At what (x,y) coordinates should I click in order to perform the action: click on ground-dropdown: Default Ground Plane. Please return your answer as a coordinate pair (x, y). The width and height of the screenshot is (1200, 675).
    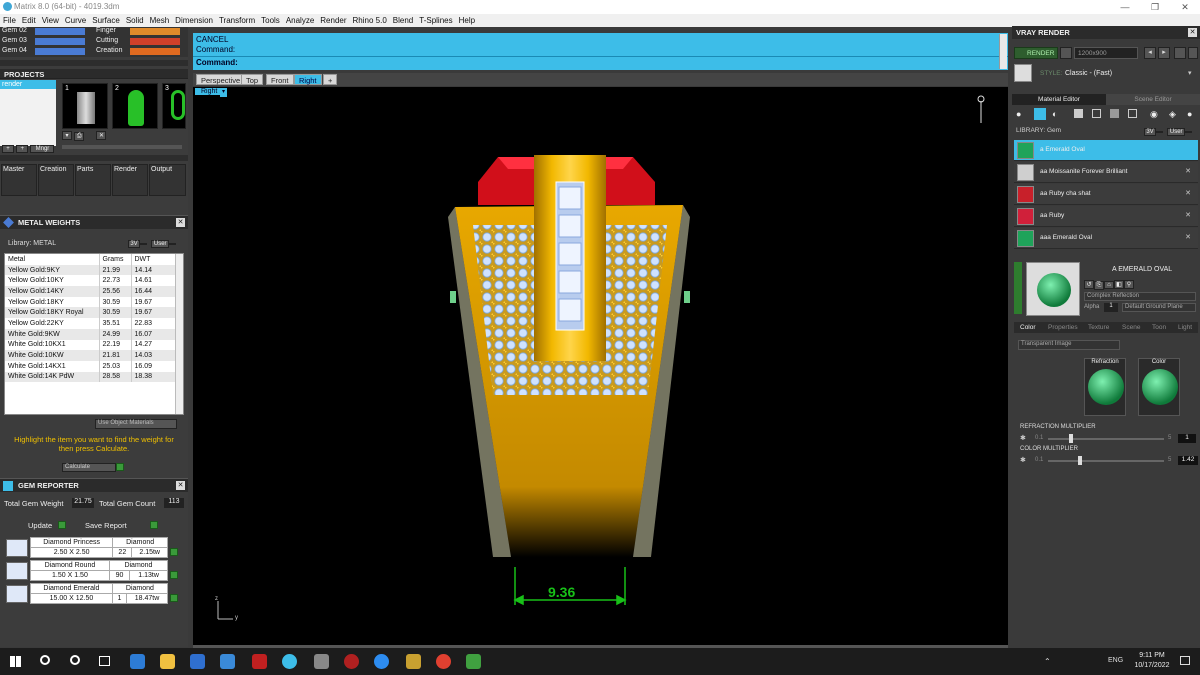
    Looking at the image, I should click on (1159, 307).